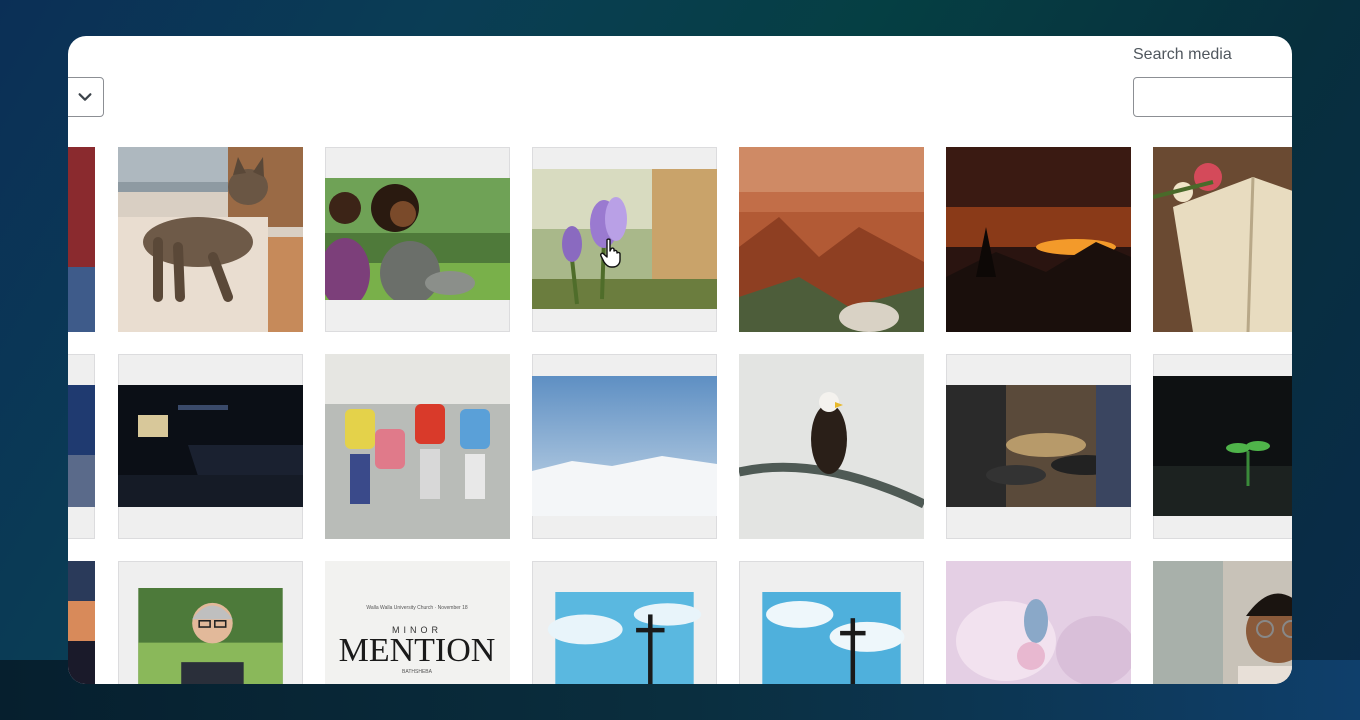 This screenshot has width=1360, height=720. I want to click on smiling-man-image, so click(1222, 622).